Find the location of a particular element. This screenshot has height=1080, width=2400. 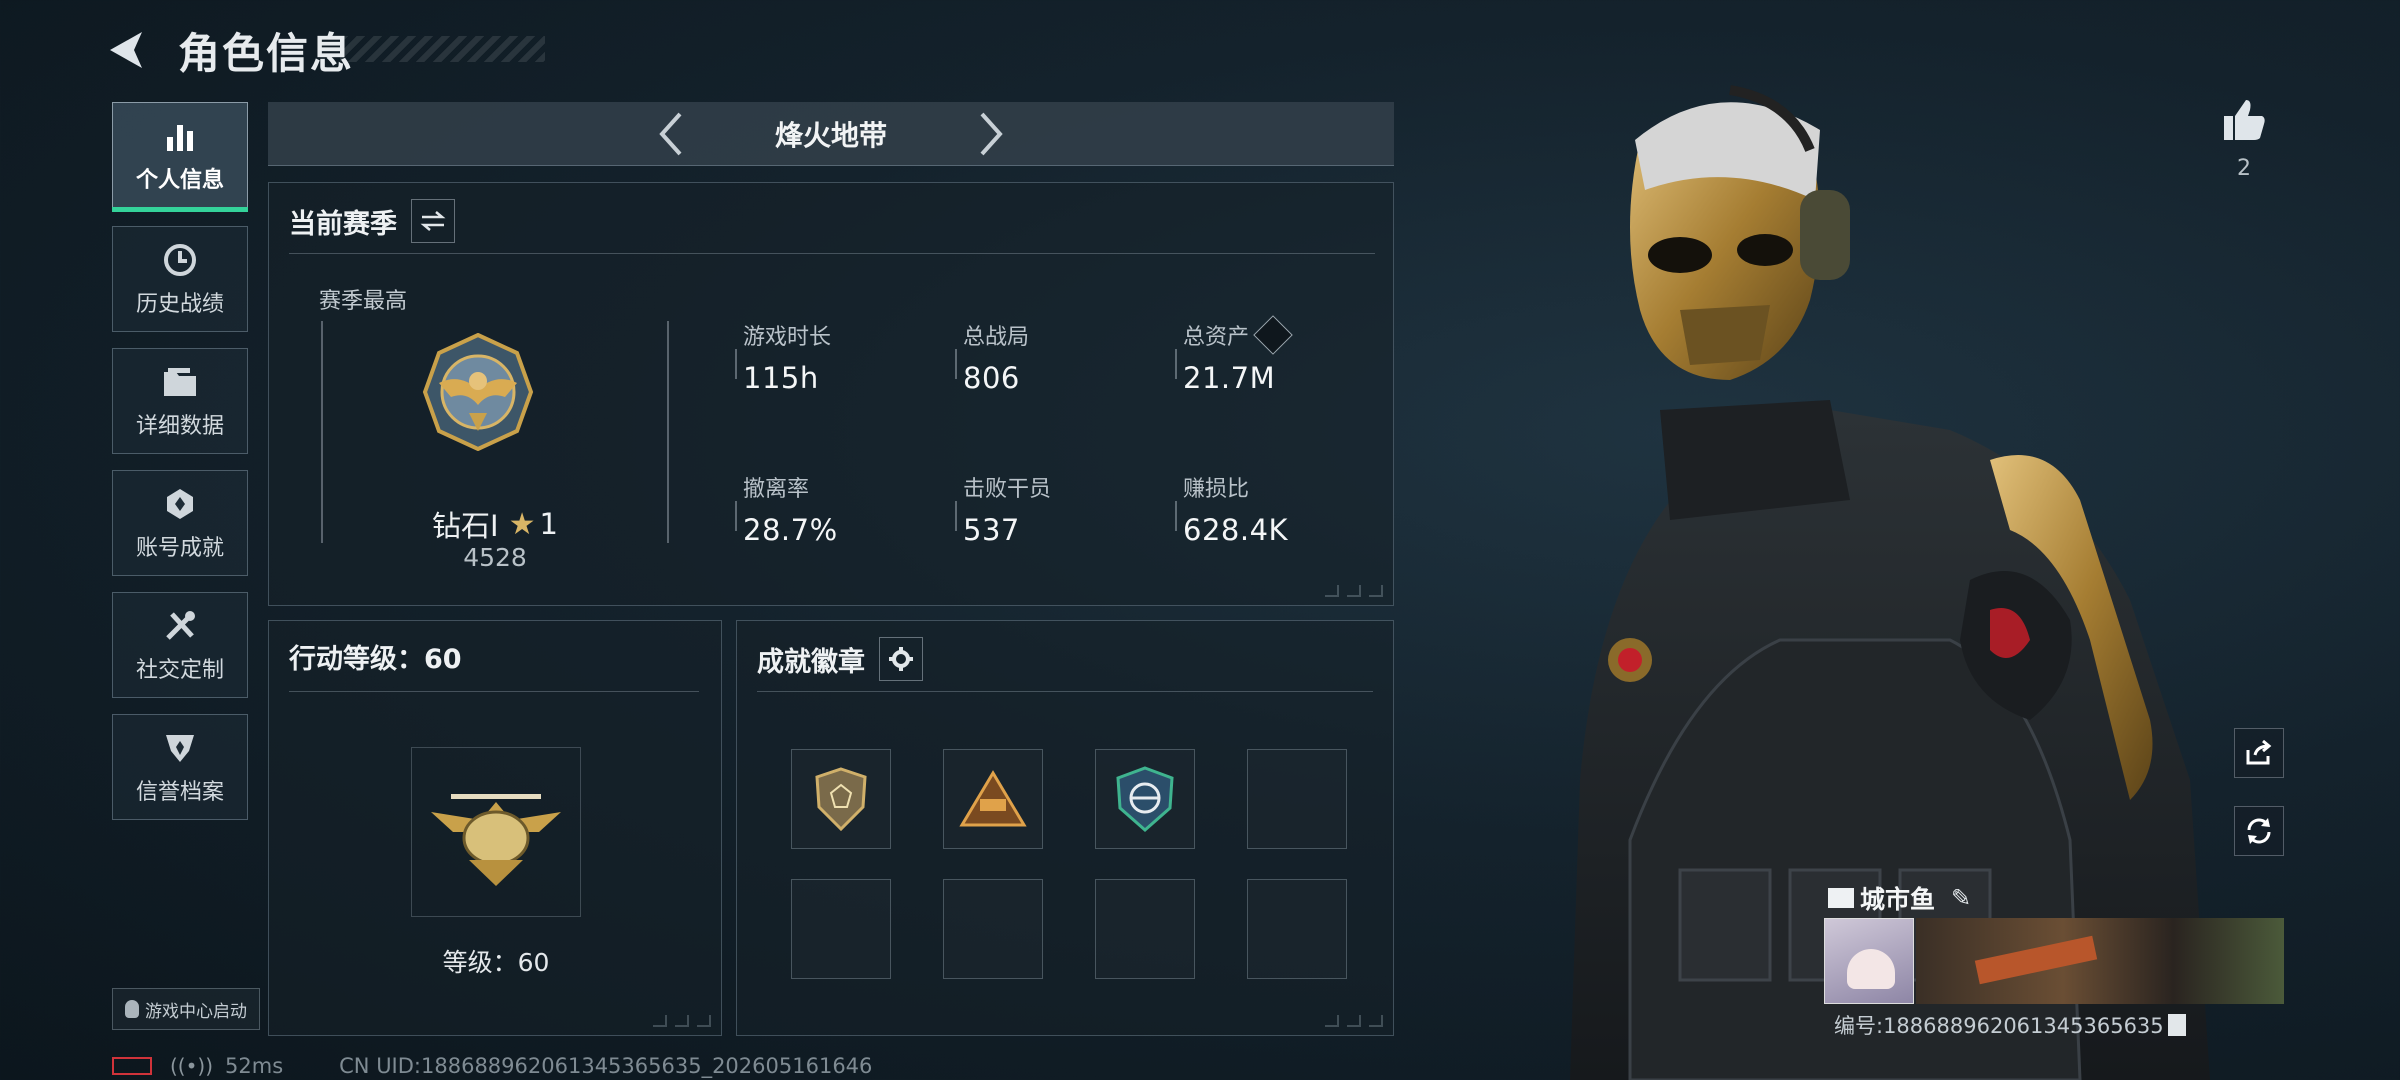

prev-mode-button is located at coordinates (671, 134).